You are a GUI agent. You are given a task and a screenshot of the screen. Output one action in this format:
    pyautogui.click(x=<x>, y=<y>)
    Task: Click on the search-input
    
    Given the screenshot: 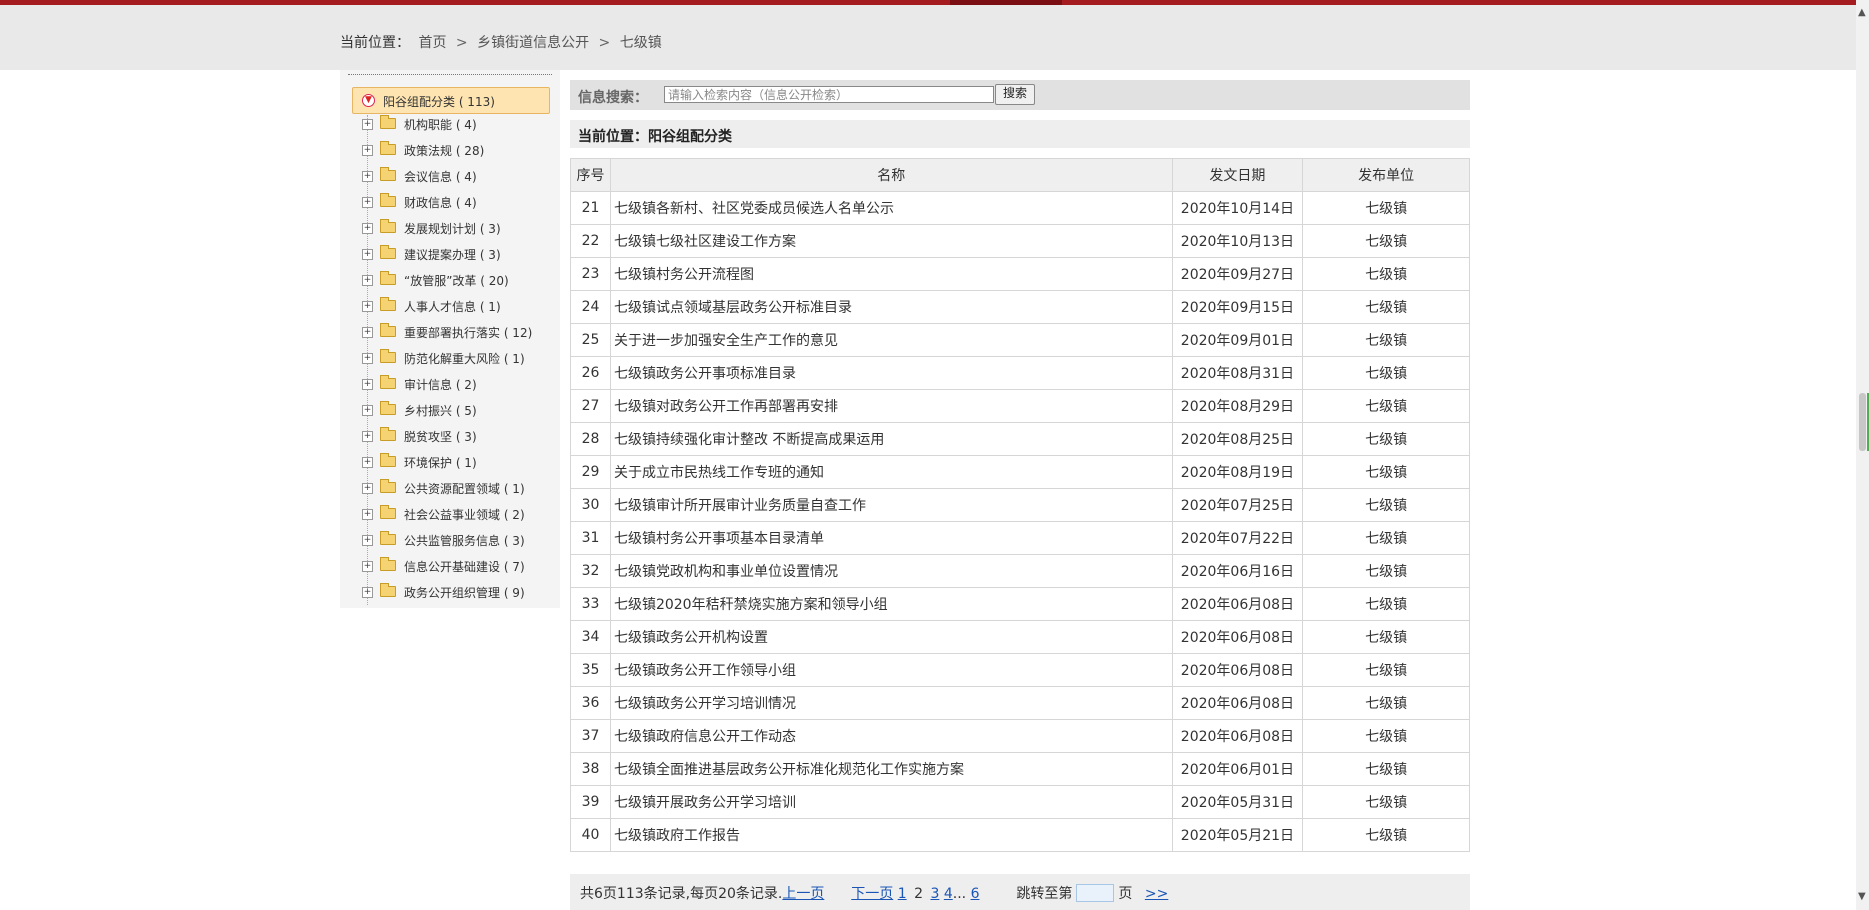 What is the action you would take?
    pyautogui.click(x=829, y=94)
    